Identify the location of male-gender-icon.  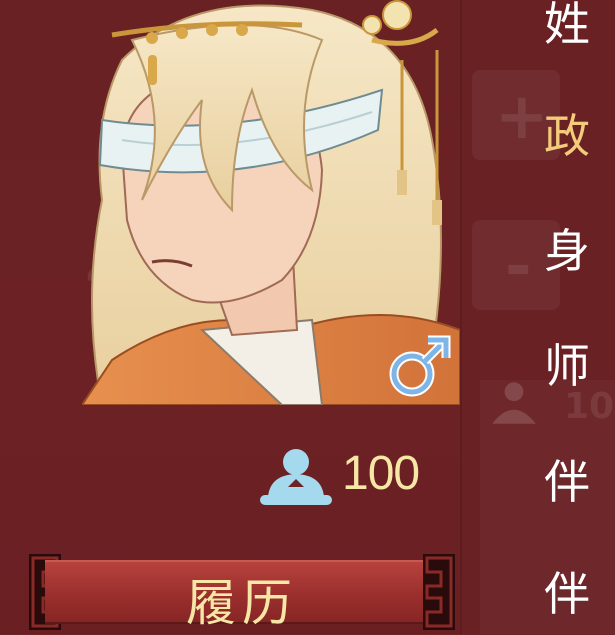
(420, 366).